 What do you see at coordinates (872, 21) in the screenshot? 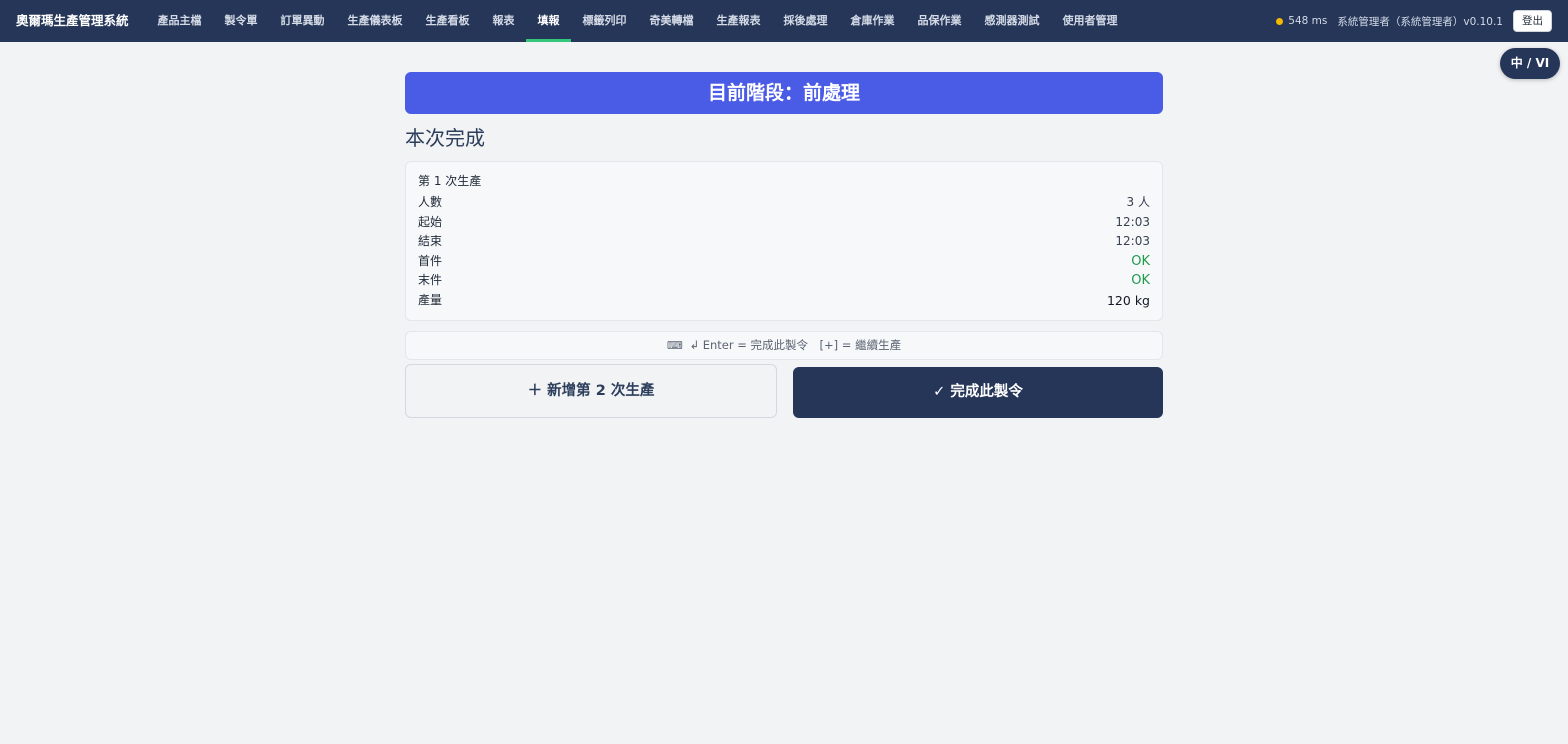
I see `nav-item-warehouse: 倉庫作業` at bounding box center [872, 21].